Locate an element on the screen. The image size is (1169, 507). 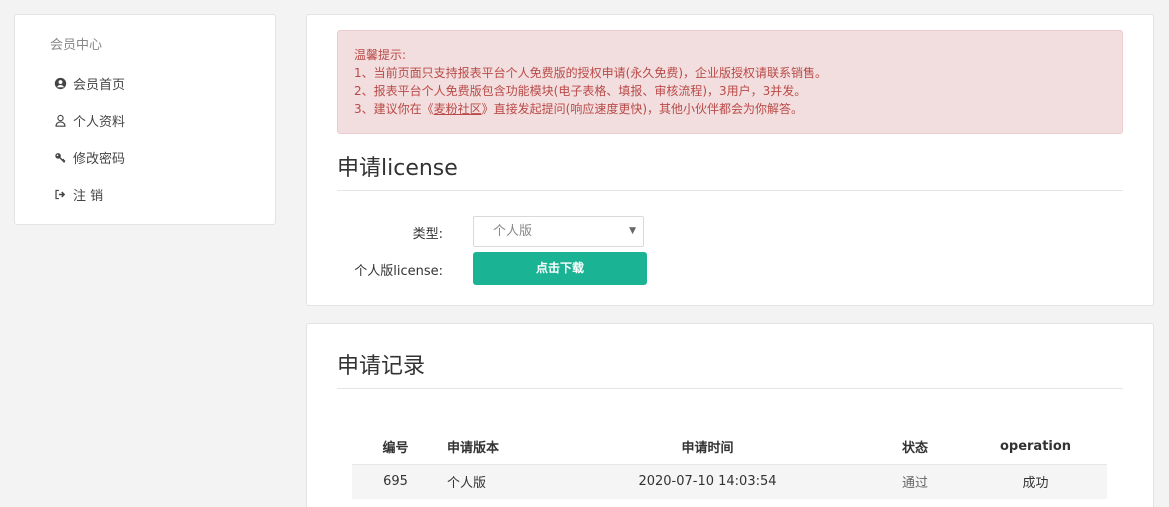
table-row: 695 个人版 2020-07-10 14:03:54 通过 成功 is located at coordinates (729, 481).